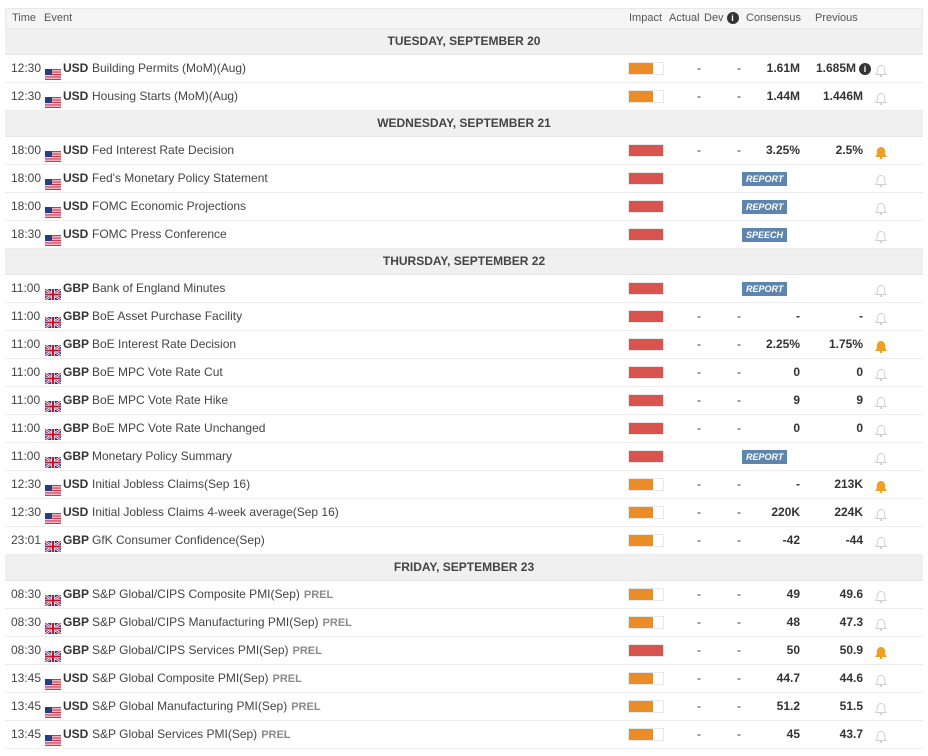  I want to click on event-name: GfK Consumer Confidence(Sep), so click(178, 540).